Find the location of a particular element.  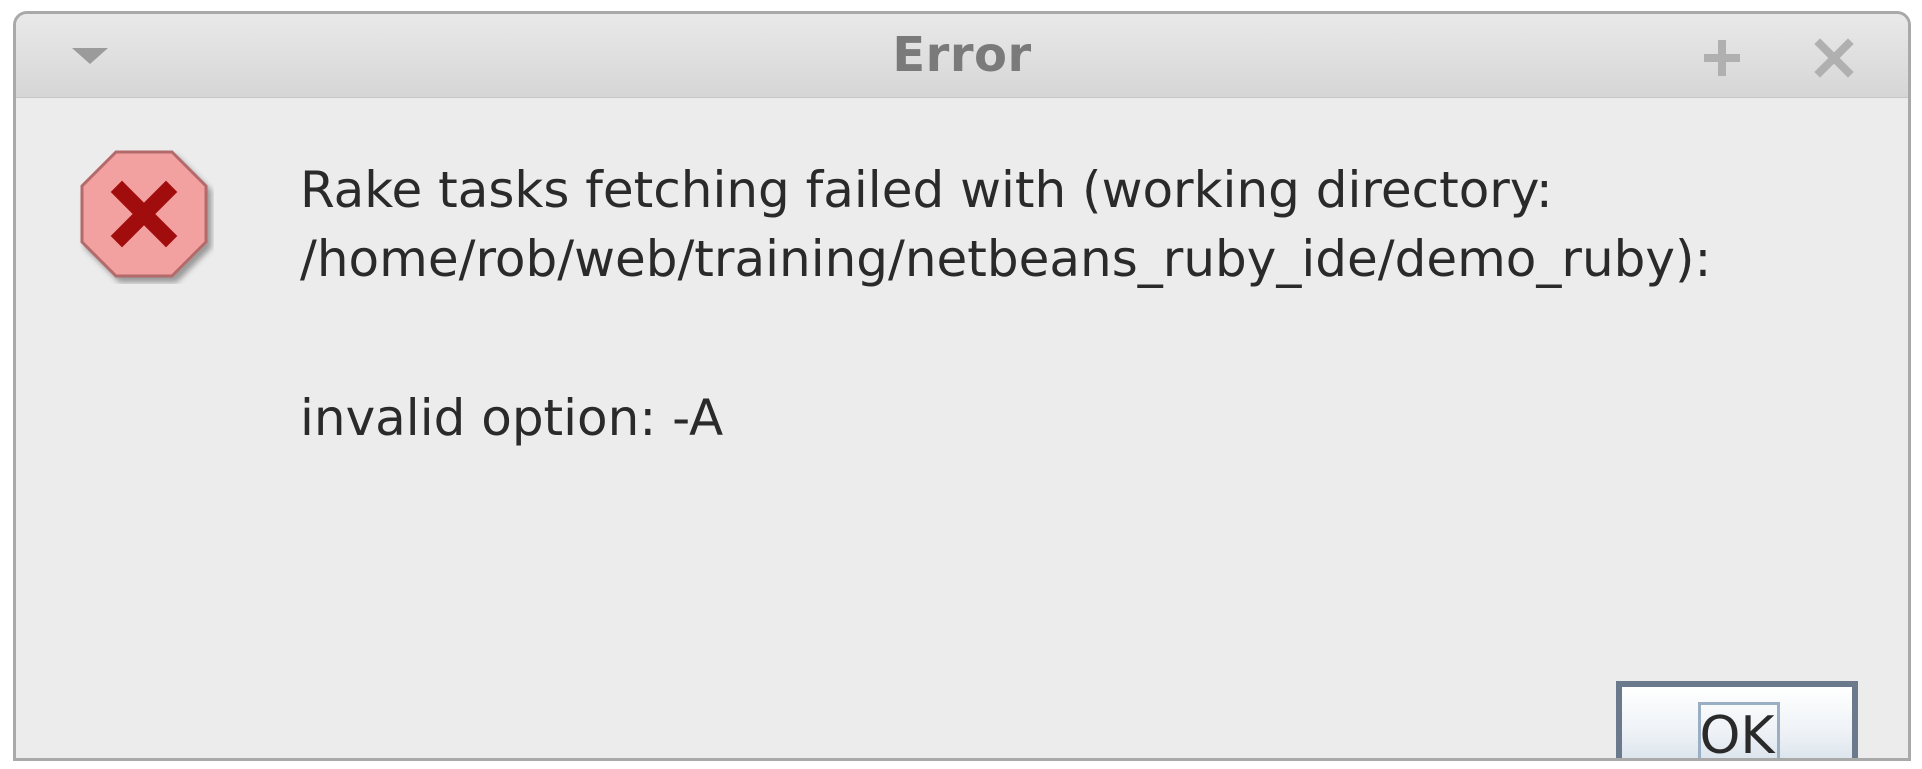

window-title: Error is located at coordinates (962, 55).